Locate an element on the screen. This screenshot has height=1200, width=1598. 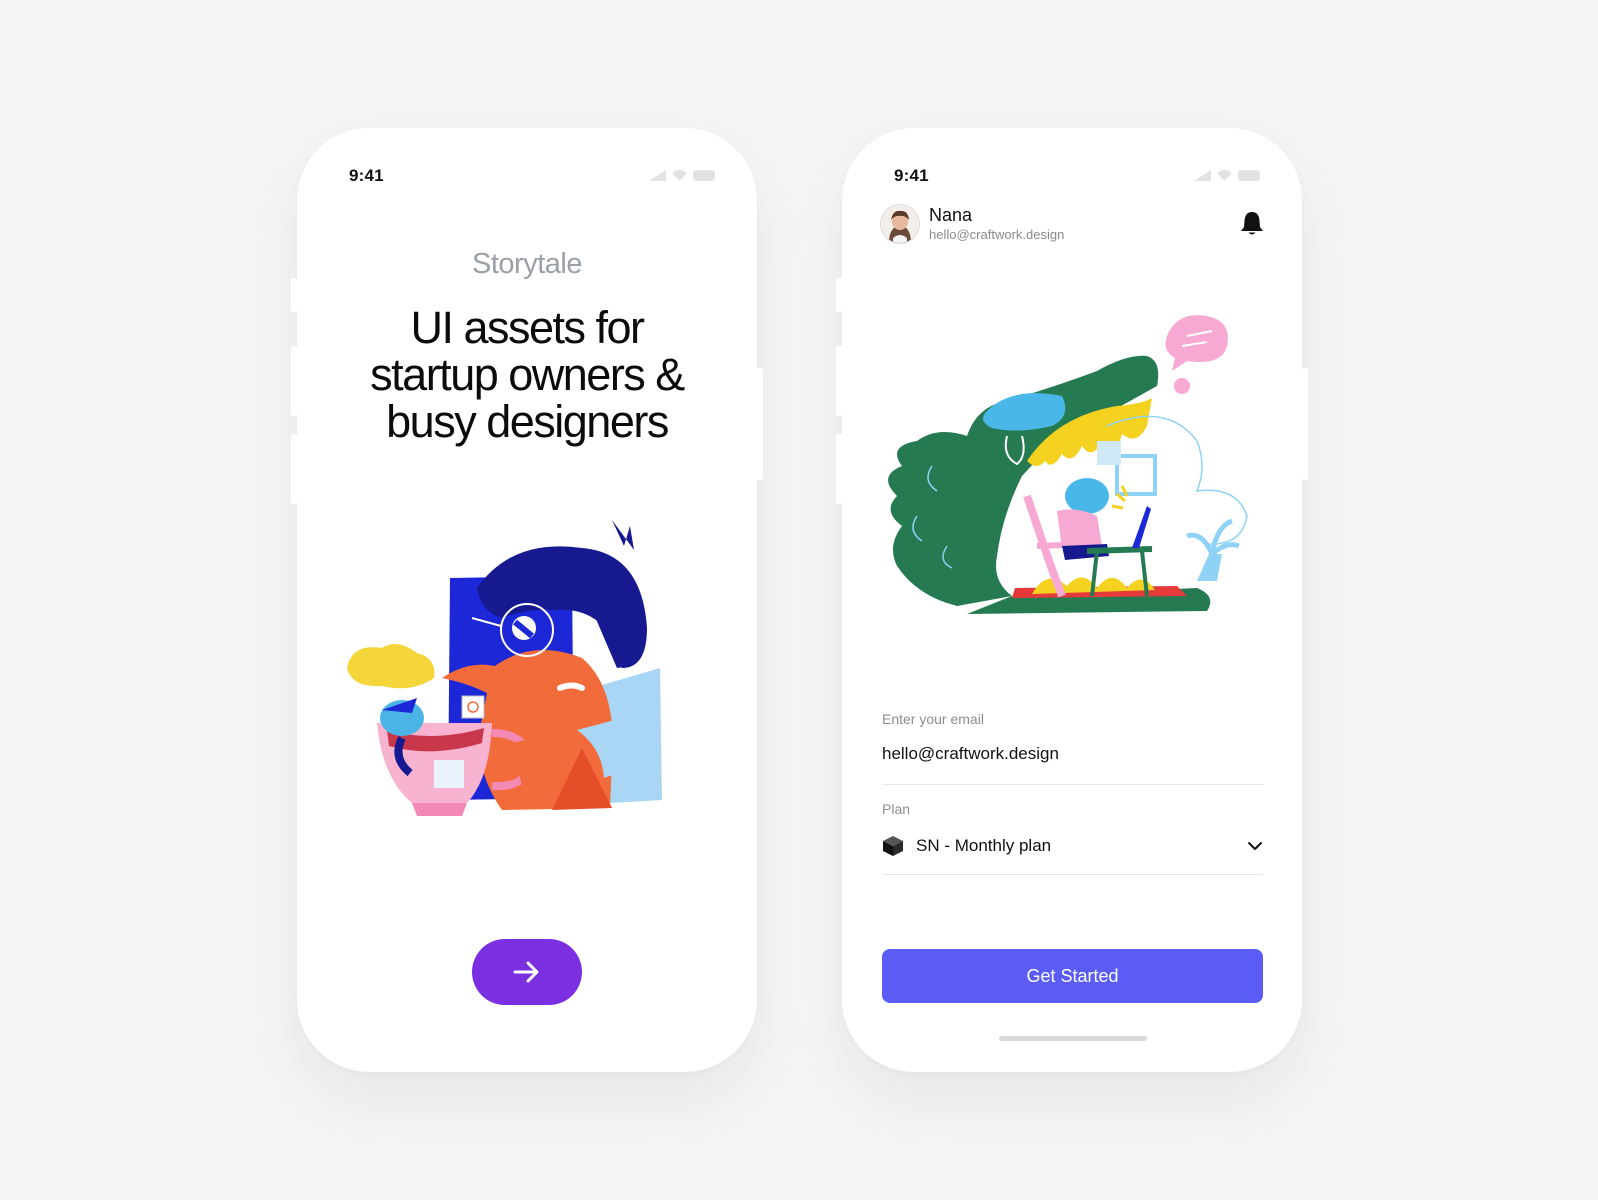
headline-line: startup owners & is located at coordinates (527, 374).